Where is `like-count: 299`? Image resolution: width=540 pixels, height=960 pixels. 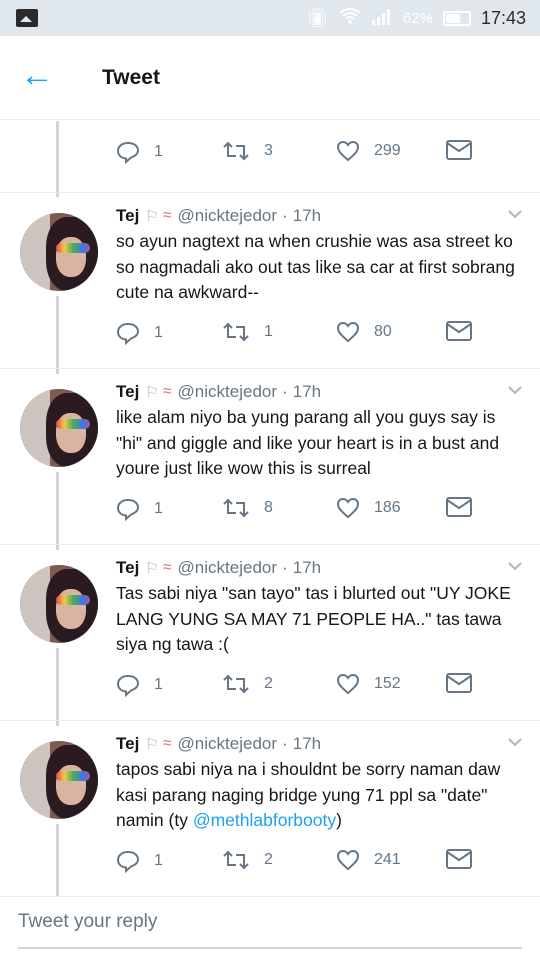 like-count: 299 is located at coordinates (387, 150).